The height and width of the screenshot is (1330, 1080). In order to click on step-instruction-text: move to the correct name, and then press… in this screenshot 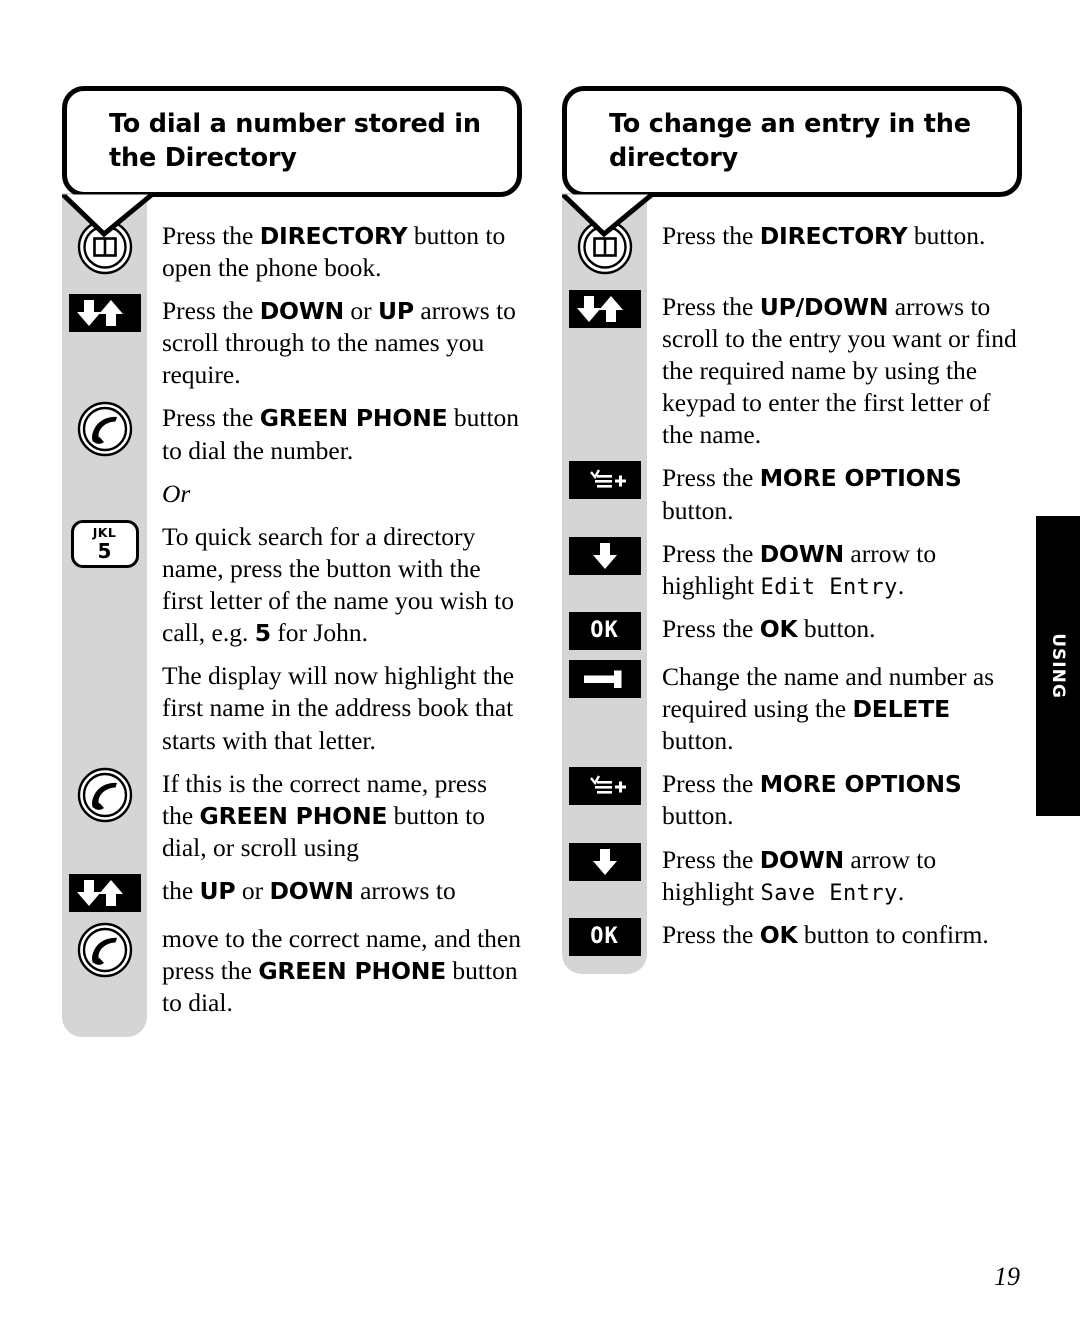, I will do `click(341, 971)`.